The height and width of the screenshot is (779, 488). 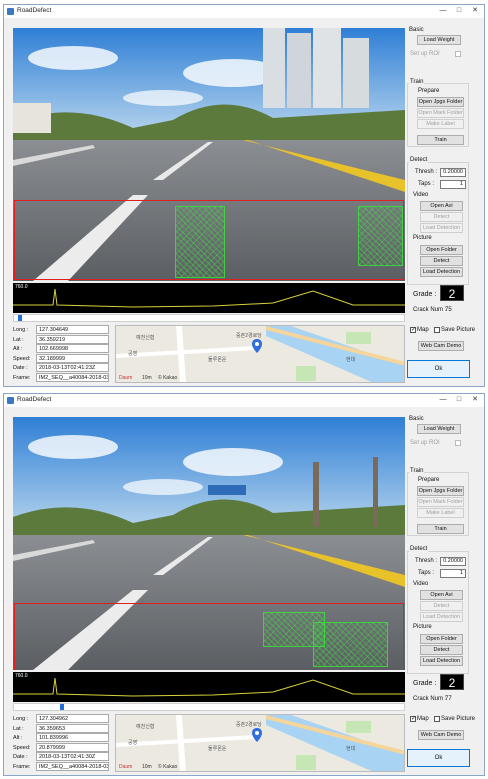 I want to click on map-brand: Daum, so click(x=126, y=767).